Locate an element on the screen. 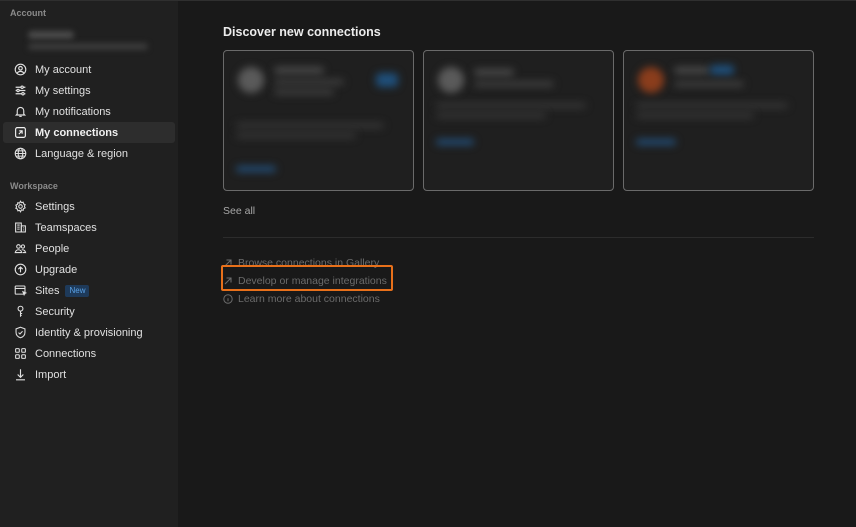 This screenshot has height=527, width=856. sidebar-item-label: Sites is located at coordinates (47, 290).